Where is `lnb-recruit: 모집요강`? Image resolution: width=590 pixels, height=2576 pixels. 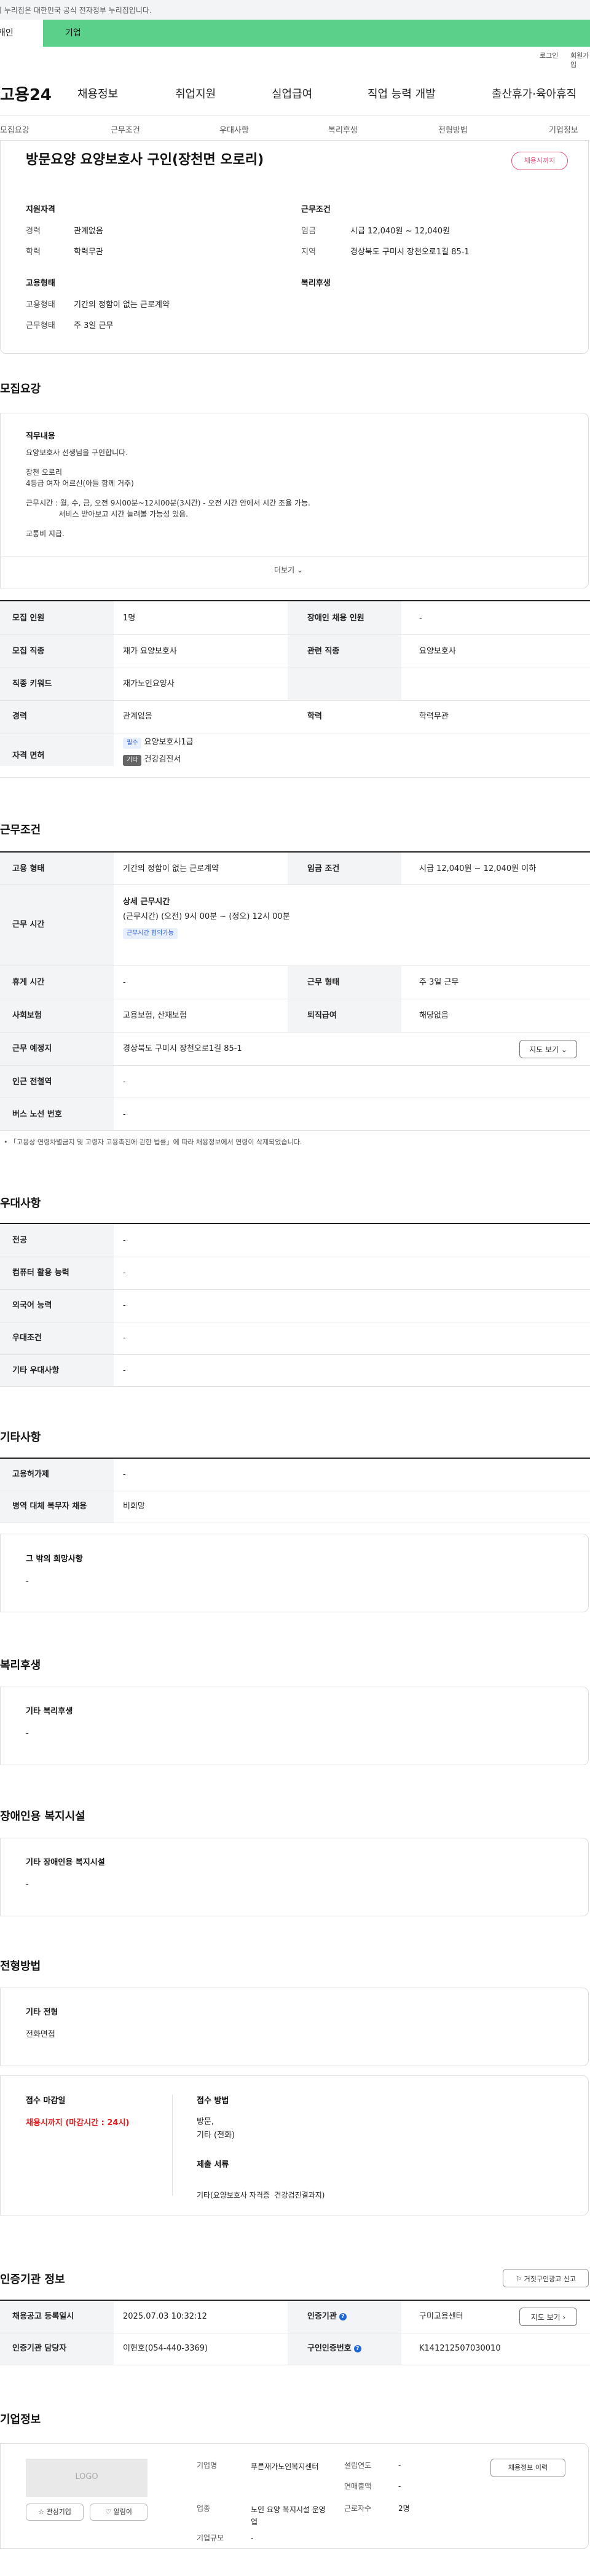 lnb-recruit: 모집요강 is located at coordinates (15, 130).